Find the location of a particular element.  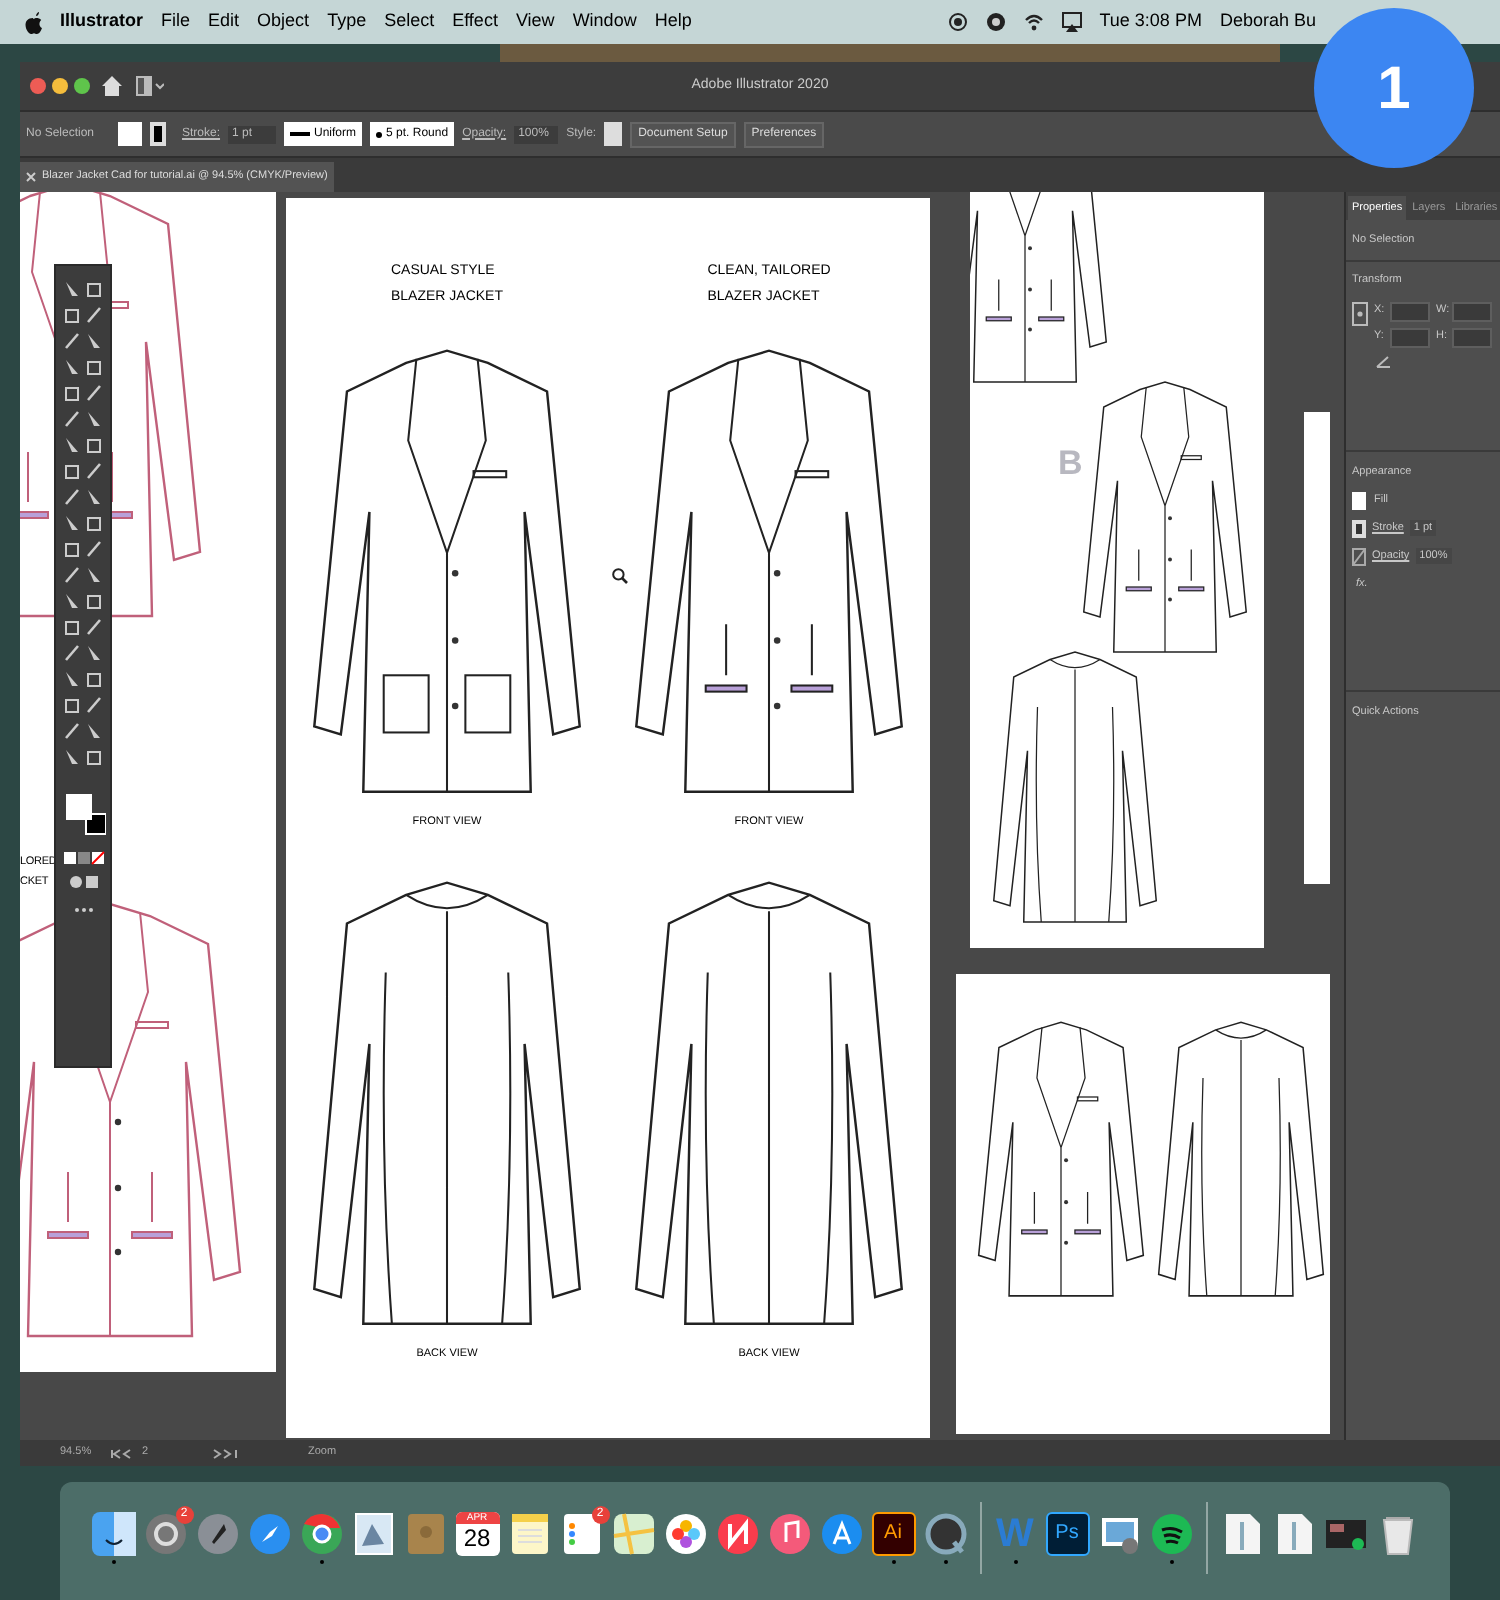

calendar-day: 28 is located at coordinates (477, 1538).